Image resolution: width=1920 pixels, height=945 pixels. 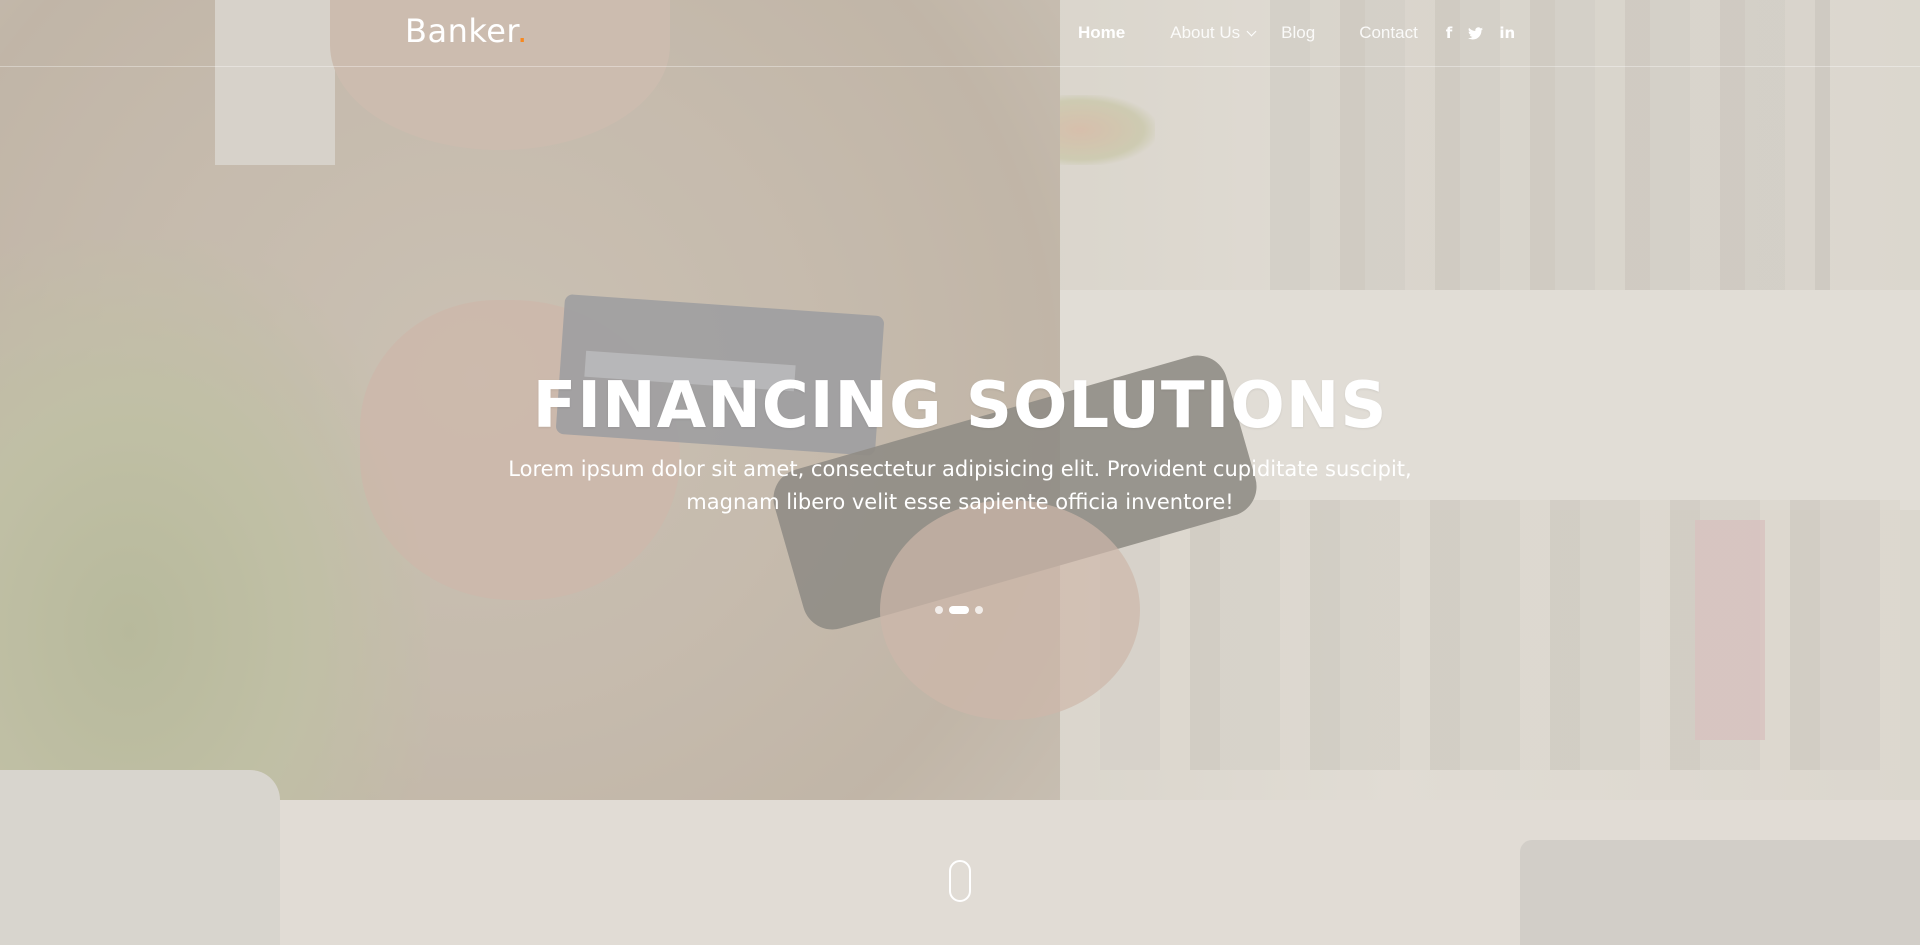 I want to click on brand-logo: Banker., so click(x=466, y=31).